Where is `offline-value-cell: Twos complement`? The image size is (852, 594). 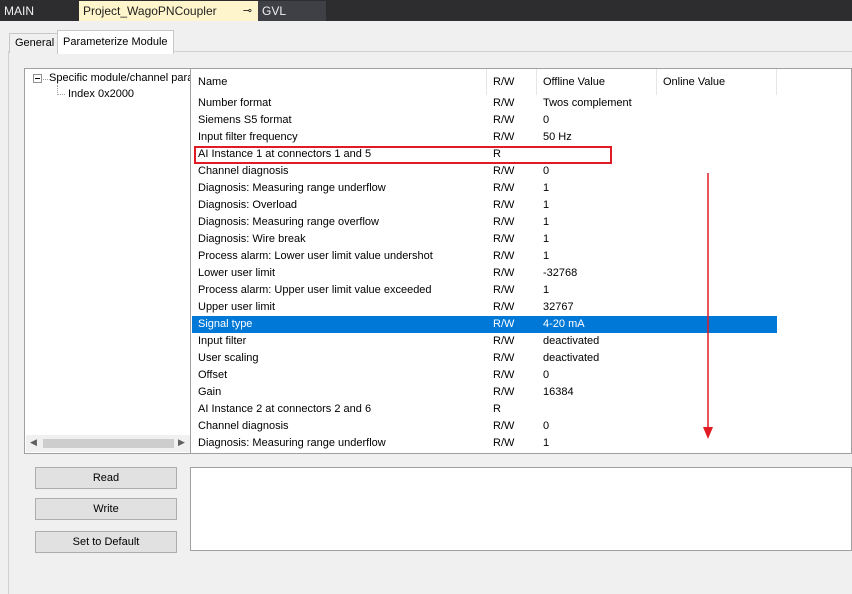 offline-value-cell: Twos complement is located at coordinates (587, 103).